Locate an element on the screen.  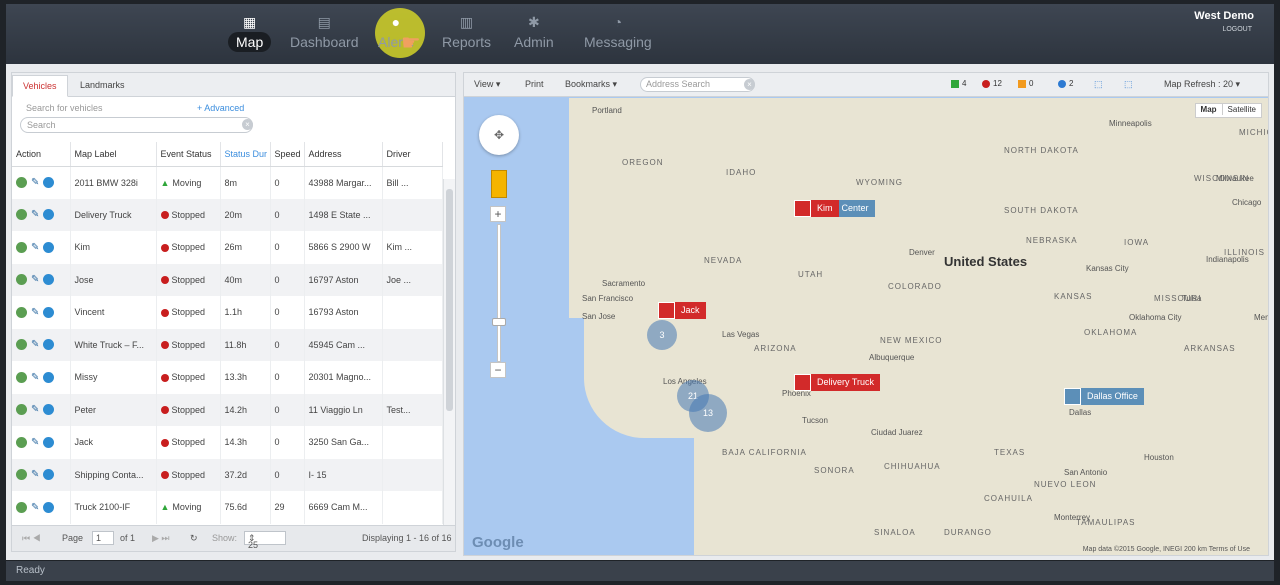
table-row: ✎ Vincent Stopped 1.1h 0 16793 Aston is located at coordinates (227, 312).